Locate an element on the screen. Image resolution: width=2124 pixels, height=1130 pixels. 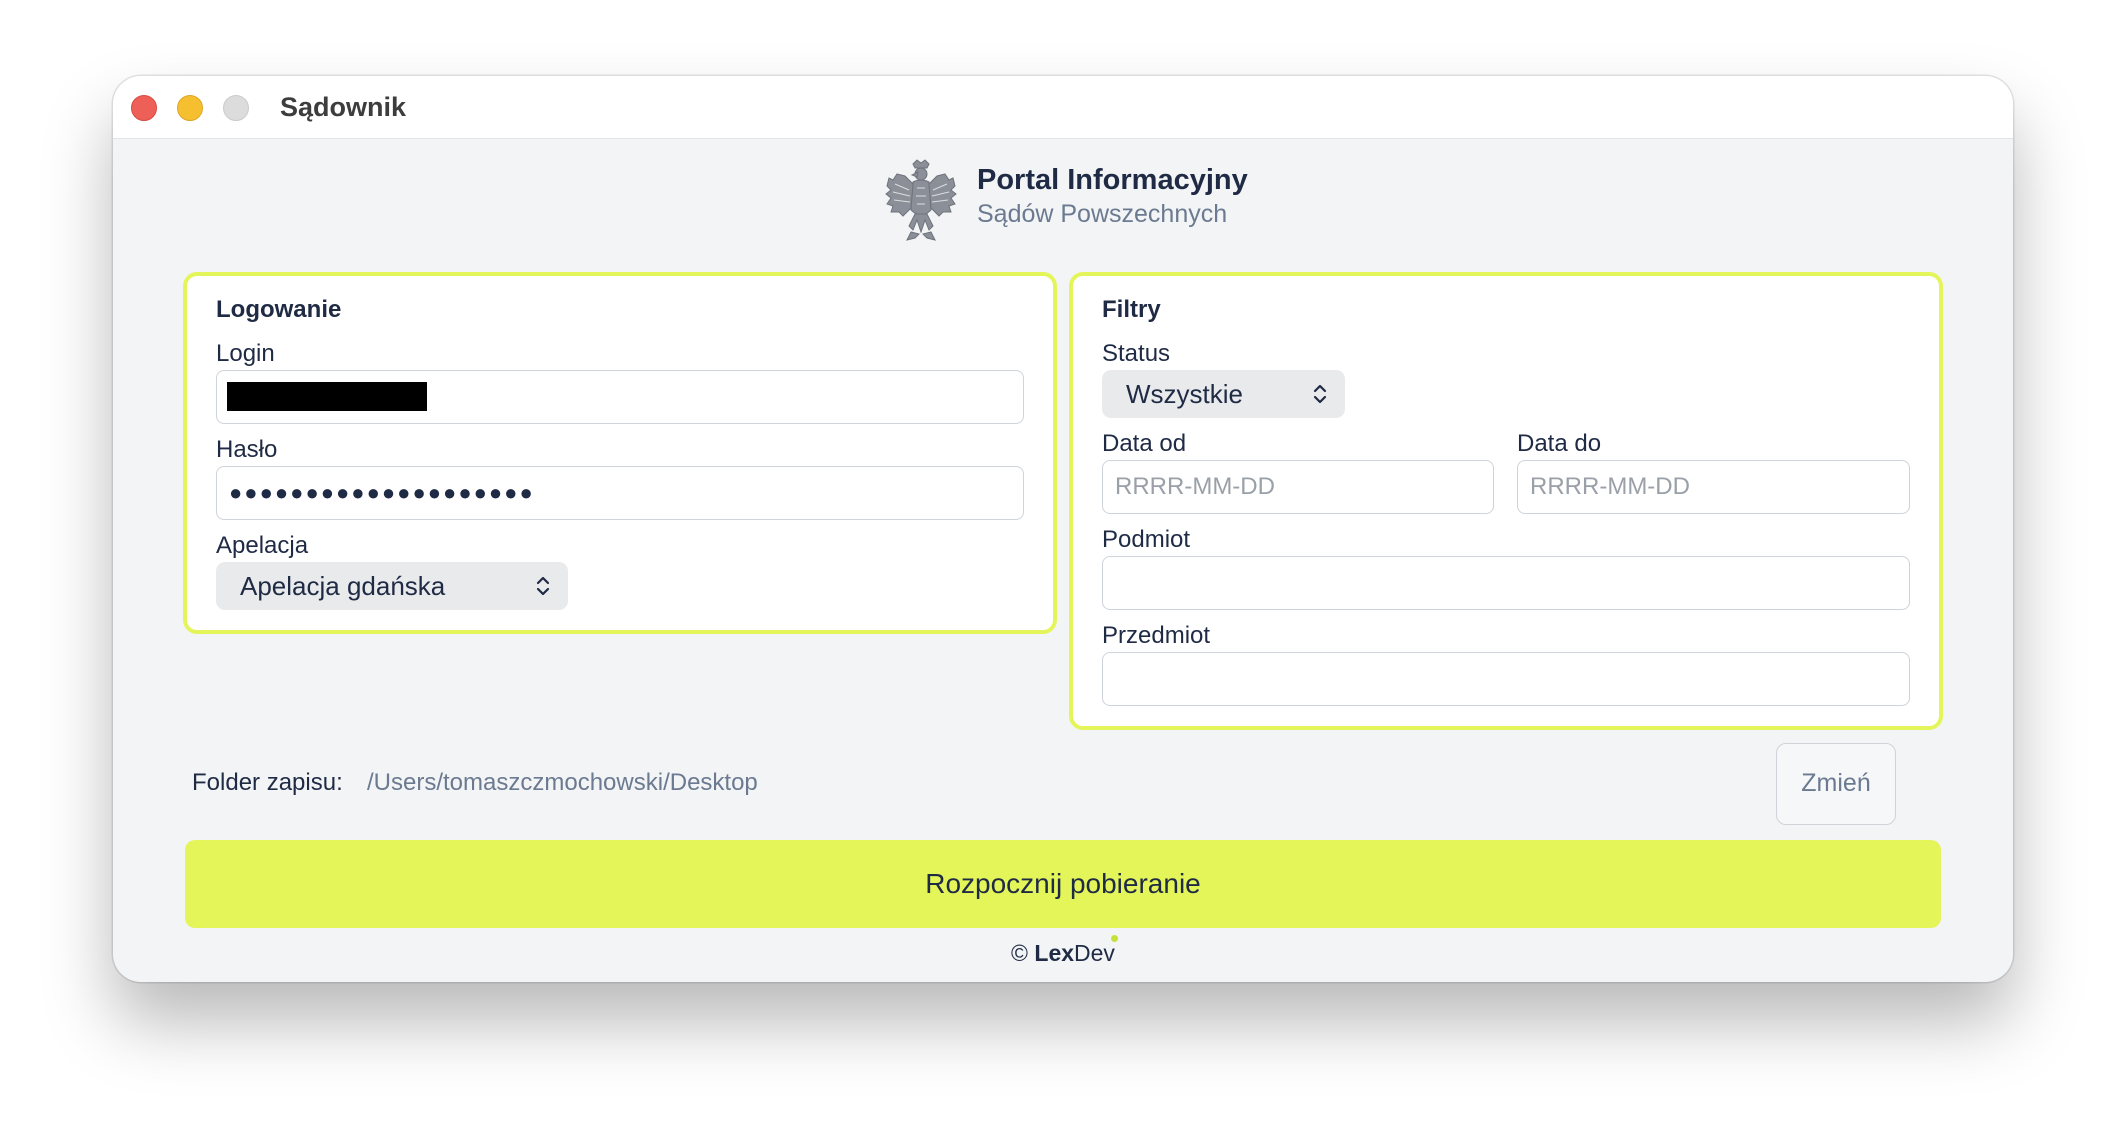
start-download-button: Rozpocznij pobieranie is located at coordinates (1063, 884).